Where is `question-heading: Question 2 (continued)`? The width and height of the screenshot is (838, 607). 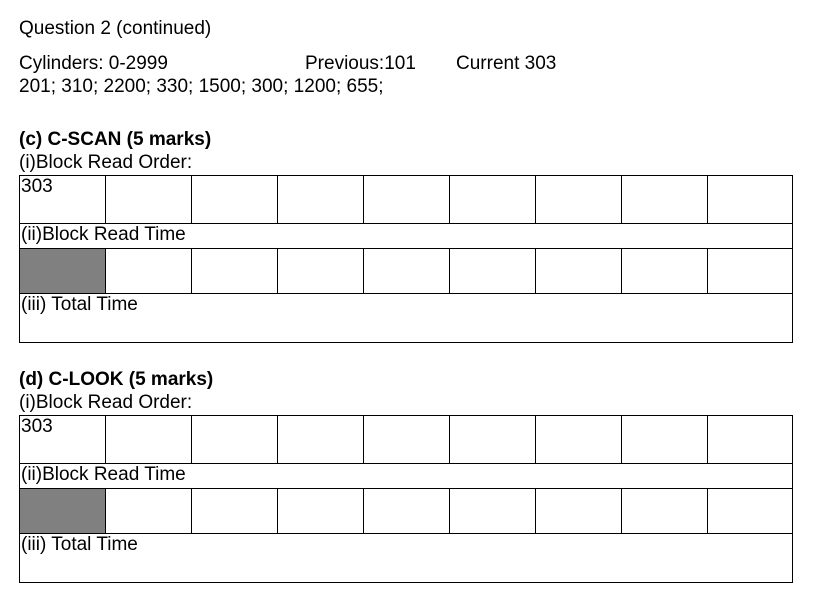
question-heading: Question 2 (continued) is located at coordinates (115, 28).